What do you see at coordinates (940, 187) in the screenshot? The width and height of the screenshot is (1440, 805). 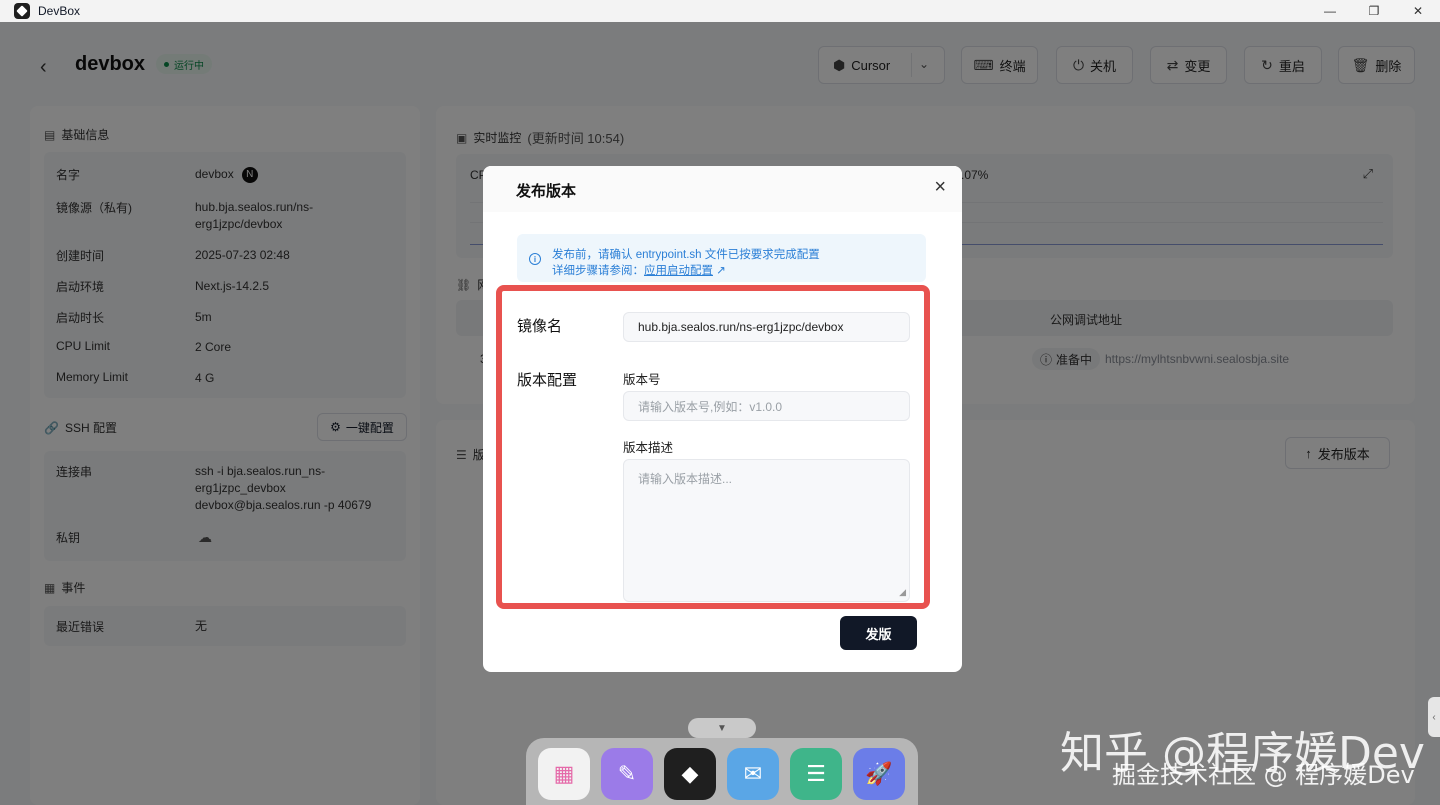 I see `close-icon: ×` at bounding box center [940, 187].